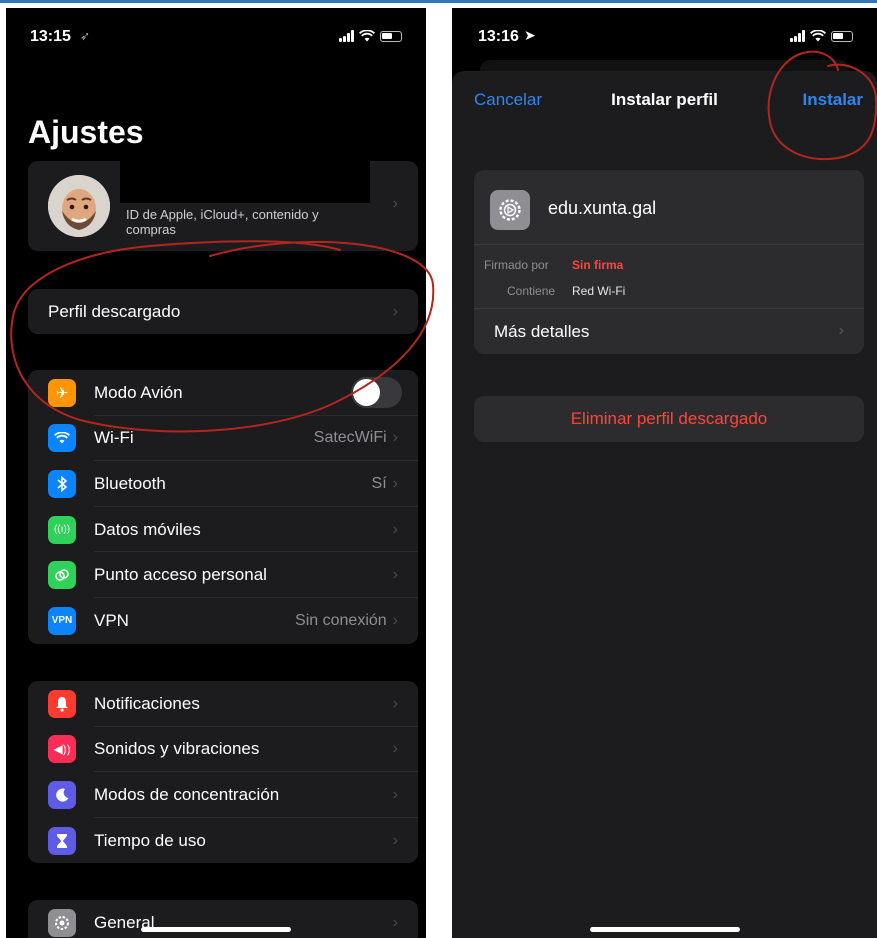 This screenshot has height=938, width=877. I want to click on row-personal-hotspot: Punto acceso personal ›, so click(223, 575).